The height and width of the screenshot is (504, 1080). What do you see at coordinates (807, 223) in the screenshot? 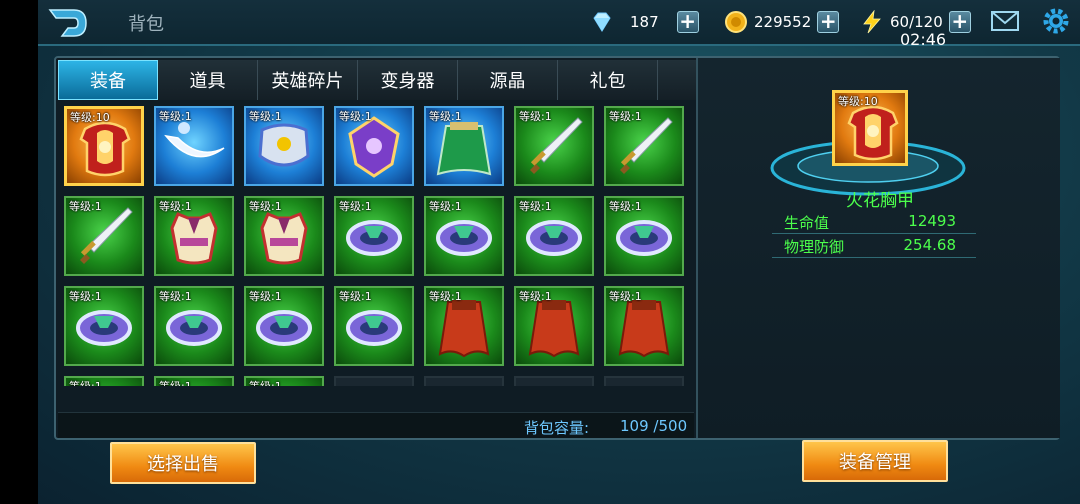
I see `stat-label: 生命值` at bounding box center [807, 223].